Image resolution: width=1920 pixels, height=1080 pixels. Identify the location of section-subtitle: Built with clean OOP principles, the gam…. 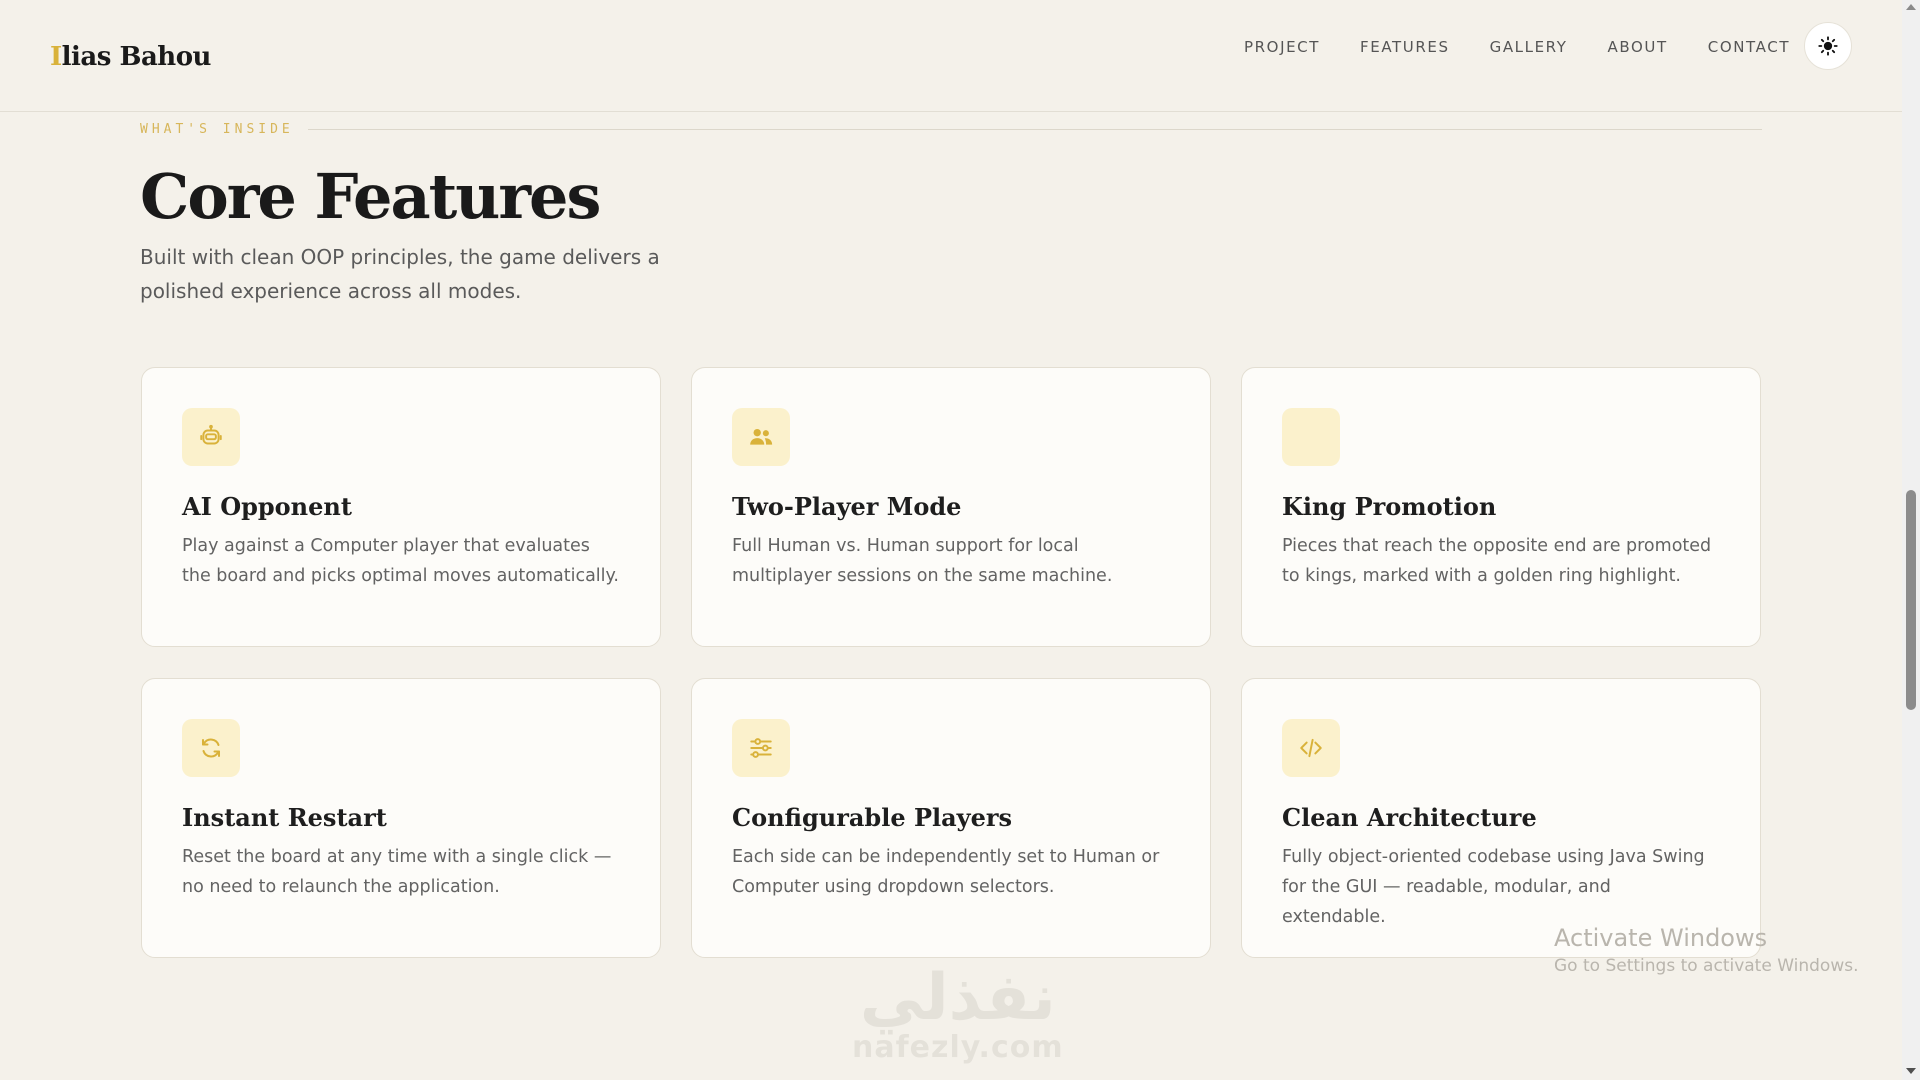
(400, 274).